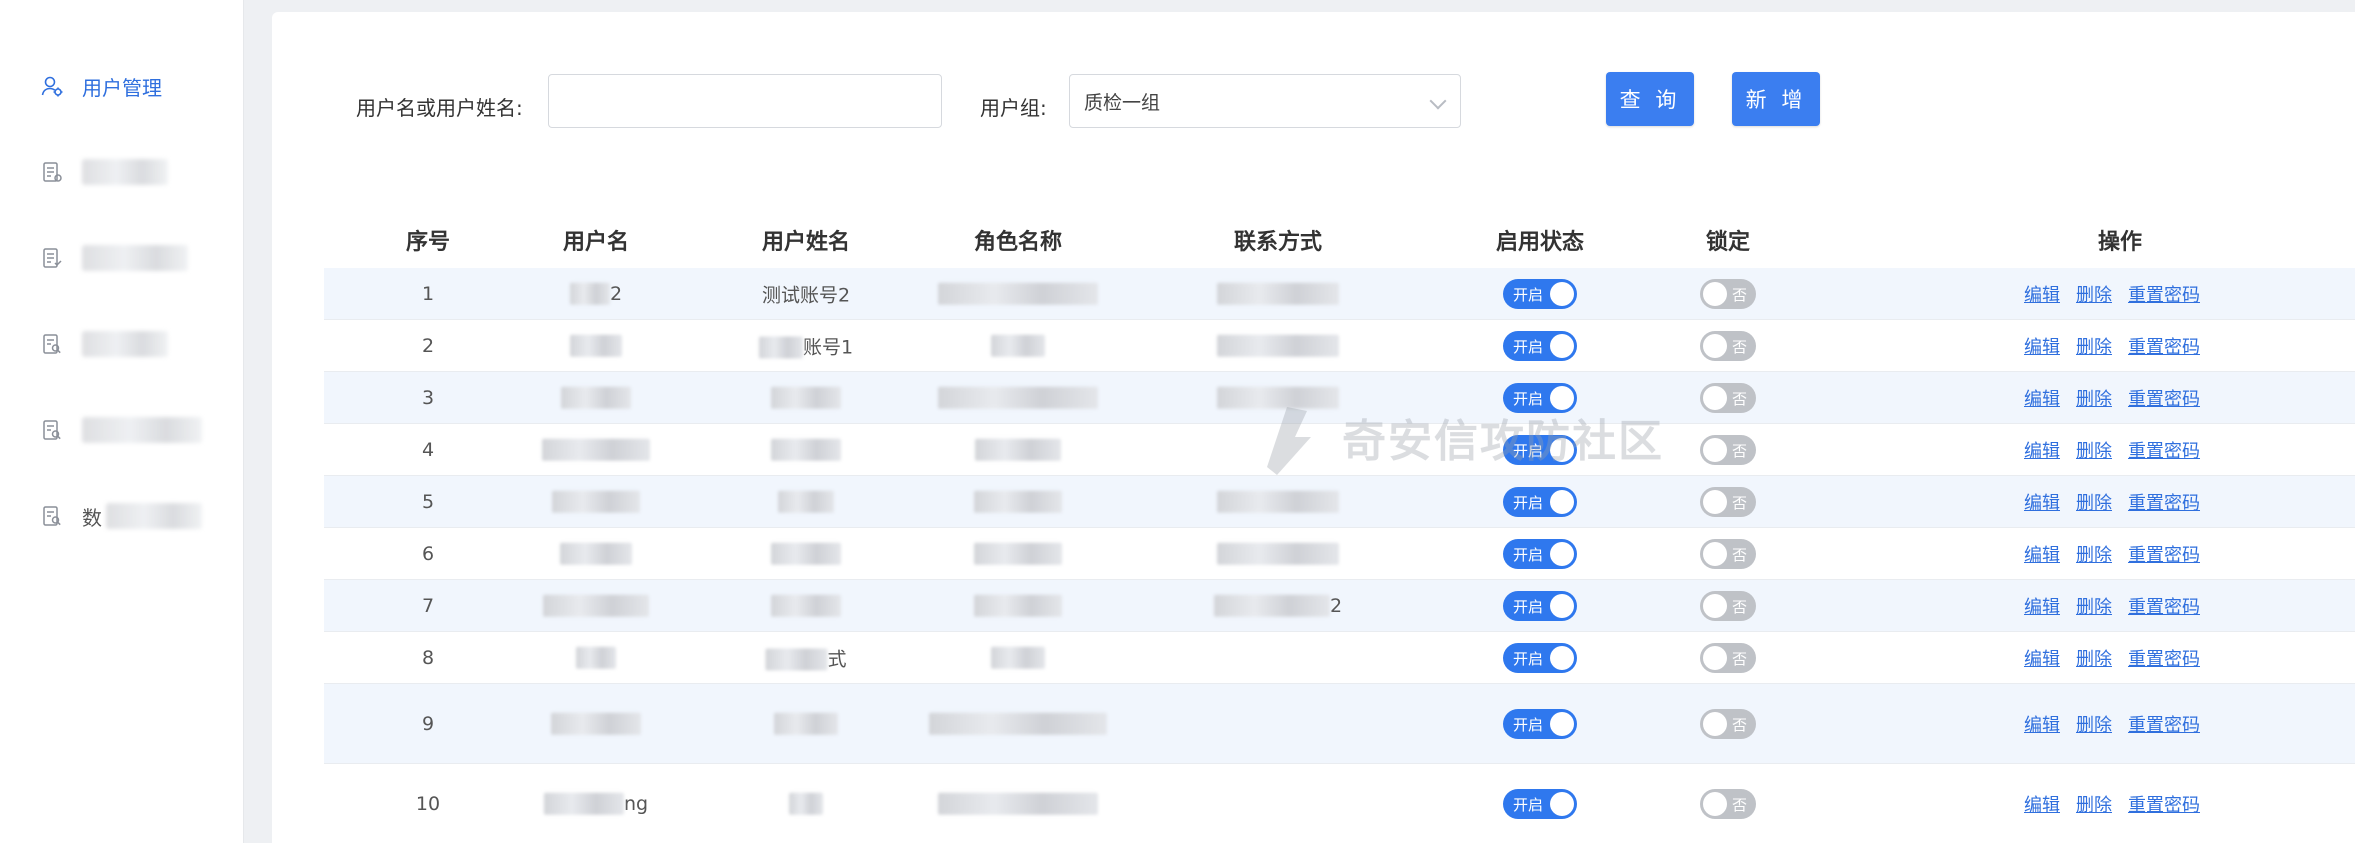 This screenshot has width=2355, height=843. What do you see at coordinates (1739, 724) in the screenshot?
I see `toggle-label: 否` at bounding box center [1739, 724].